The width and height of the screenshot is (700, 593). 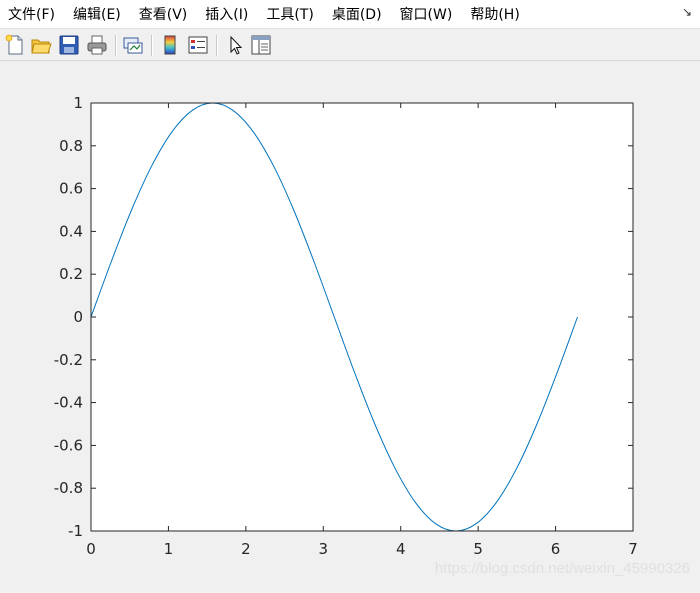 What do you see at coordinates (350, 45) in the screenshot?
I see `figure-toolbar` at bounding box center [350, 45].